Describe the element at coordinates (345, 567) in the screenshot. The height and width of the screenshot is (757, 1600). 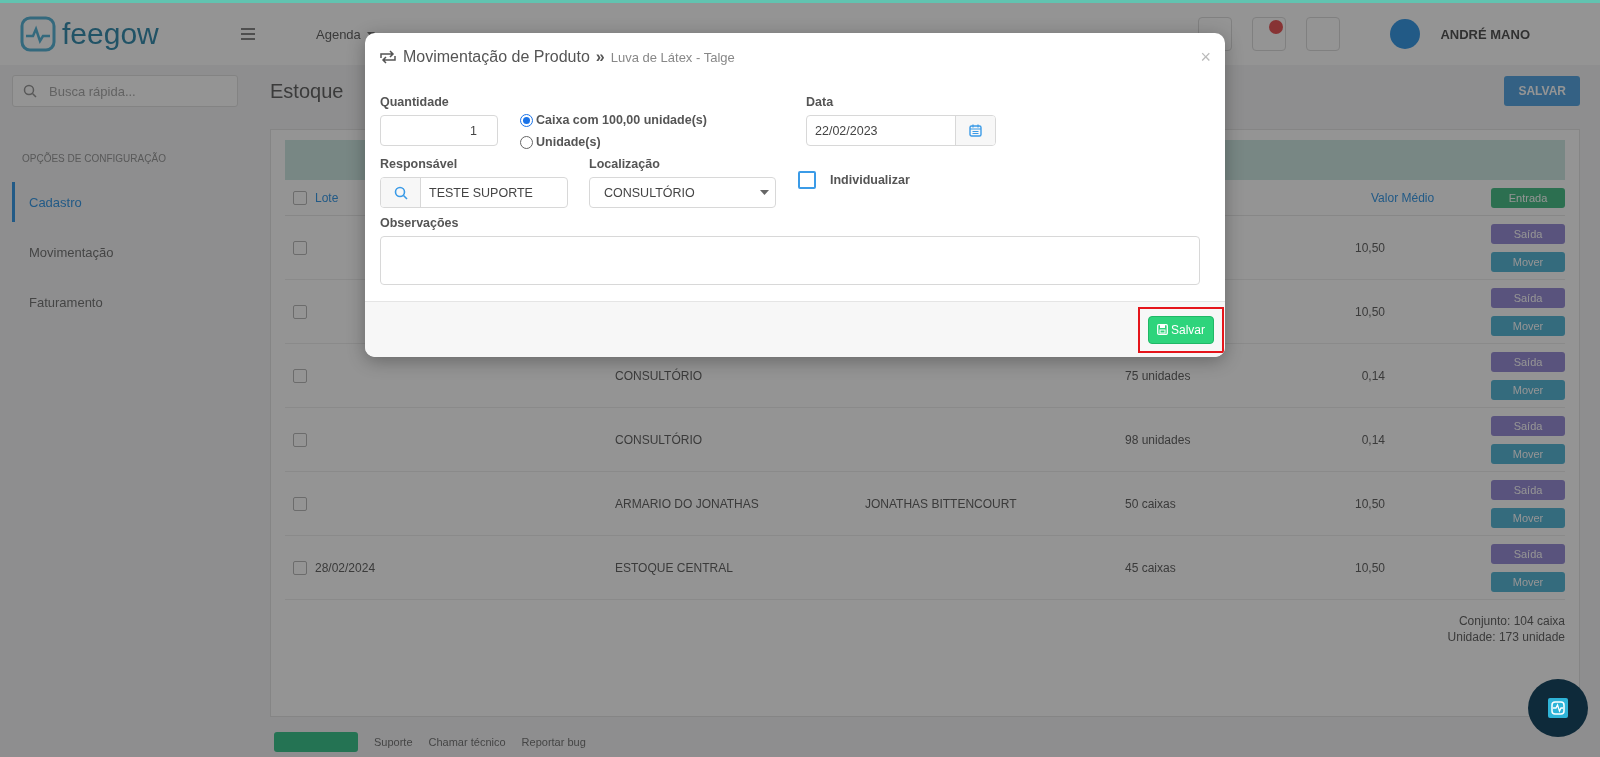
I see `table-cell: 28/02/2024` at that location.